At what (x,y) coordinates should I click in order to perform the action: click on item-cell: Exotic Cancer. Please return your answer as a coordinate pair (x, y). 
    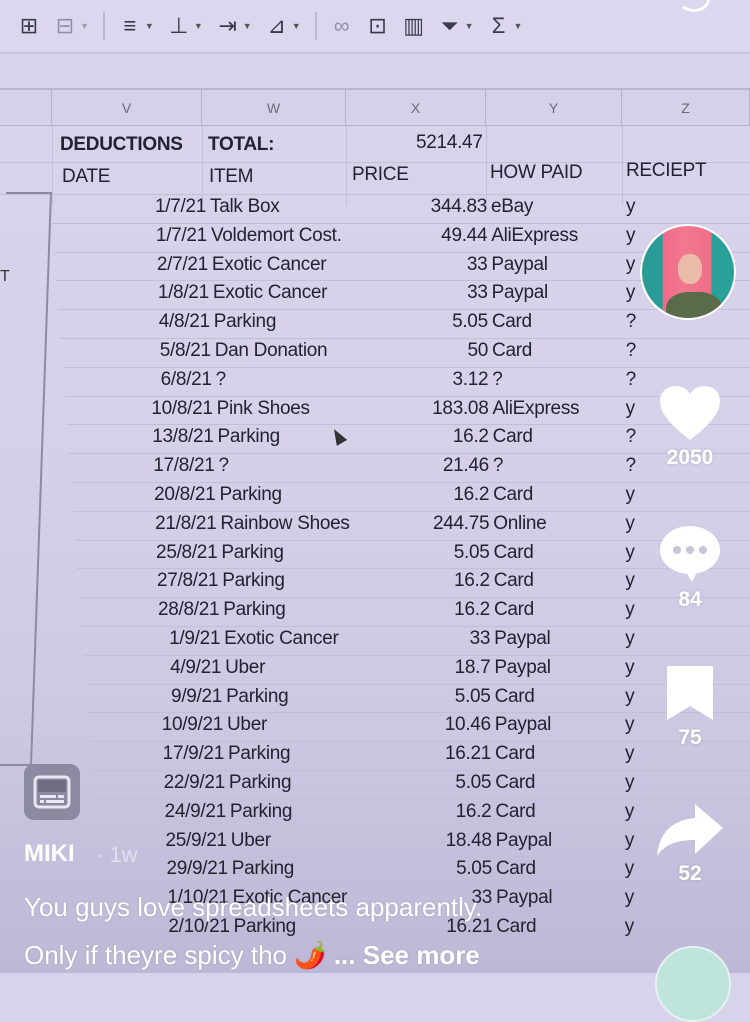
    Looking at the image, I should click on (270, 293).